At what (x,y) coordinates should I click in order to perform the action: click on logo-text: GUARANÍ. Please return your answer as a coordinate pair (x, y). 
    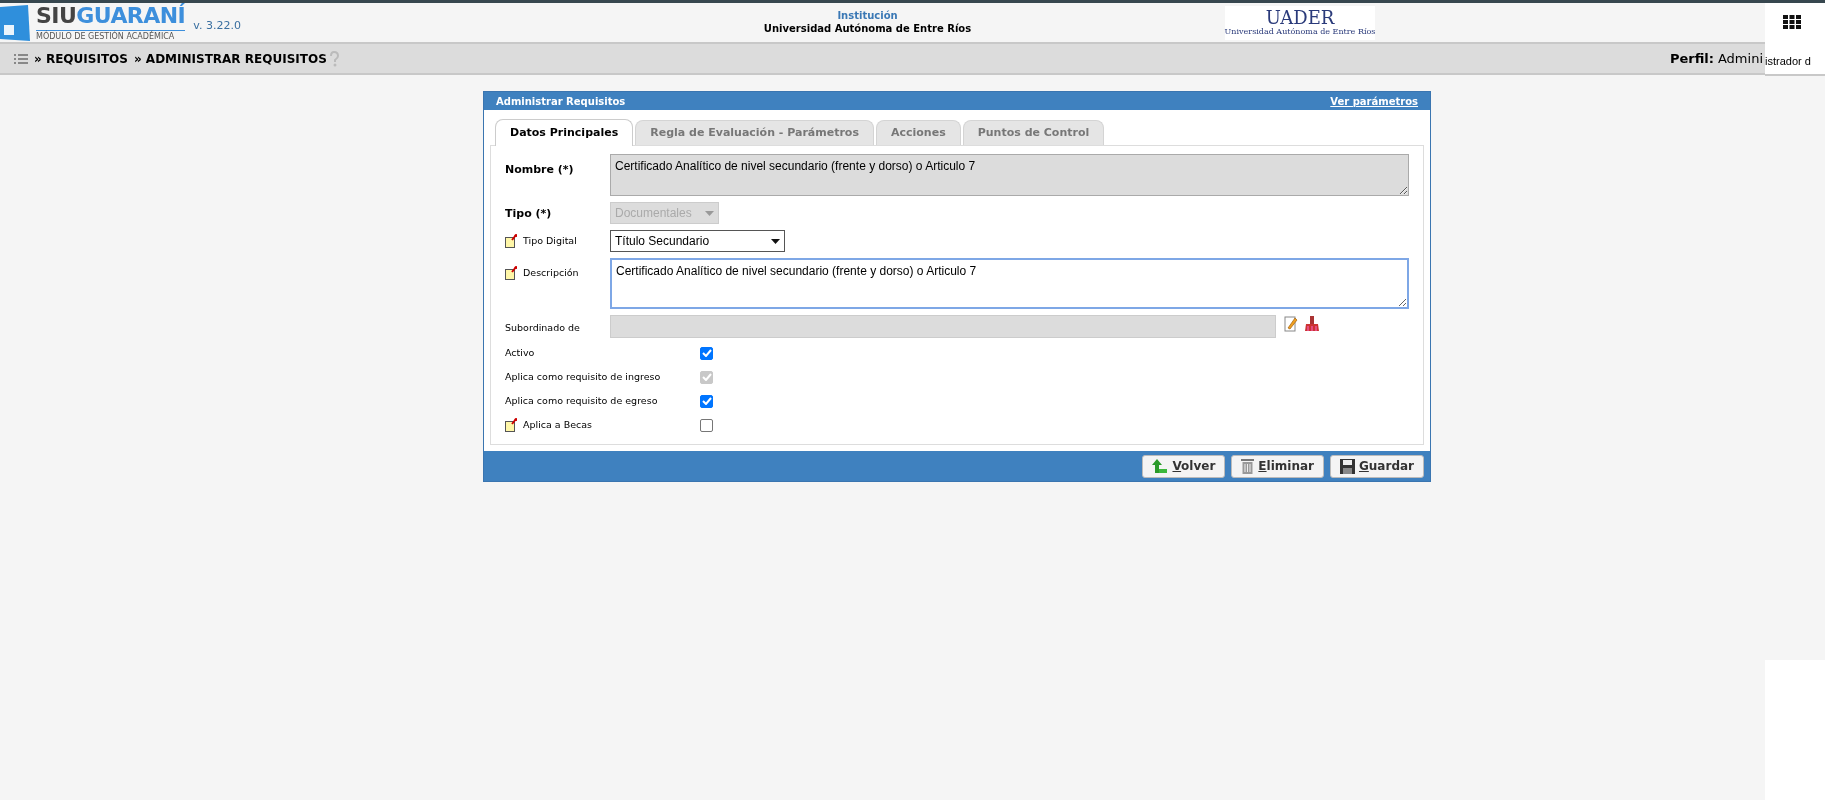
    Looking at the image, I should click on (131, 15).